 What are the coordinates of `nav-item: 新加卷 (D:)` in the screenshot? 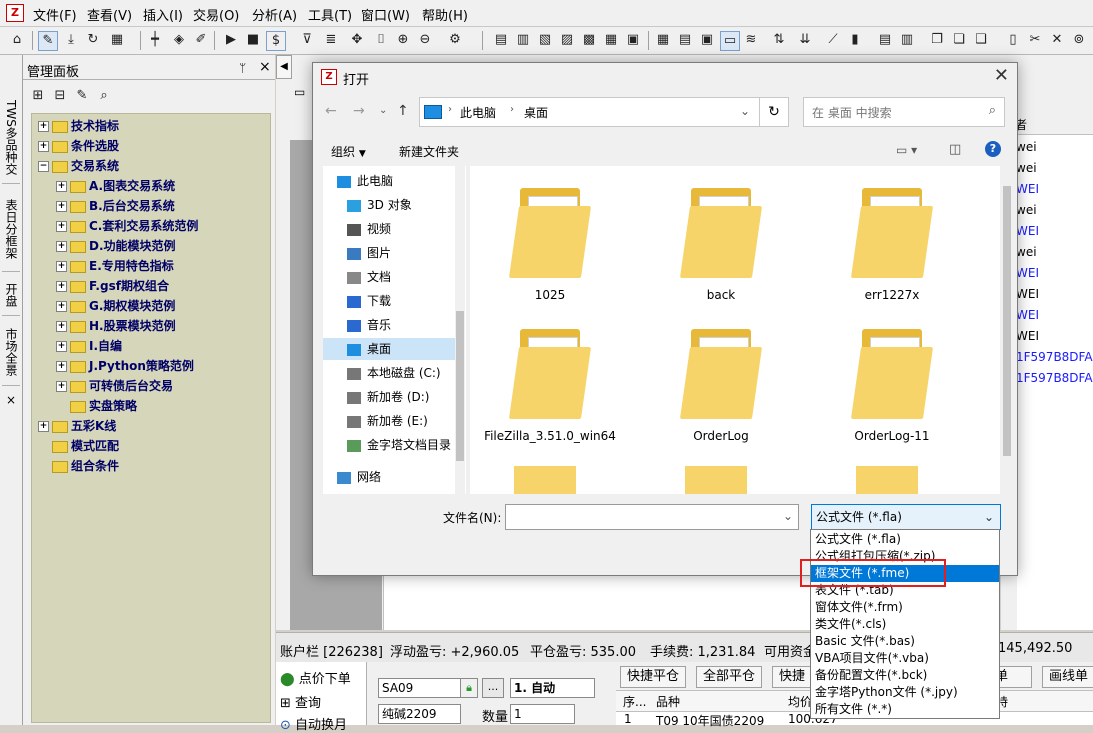 It's located at (388, 397).